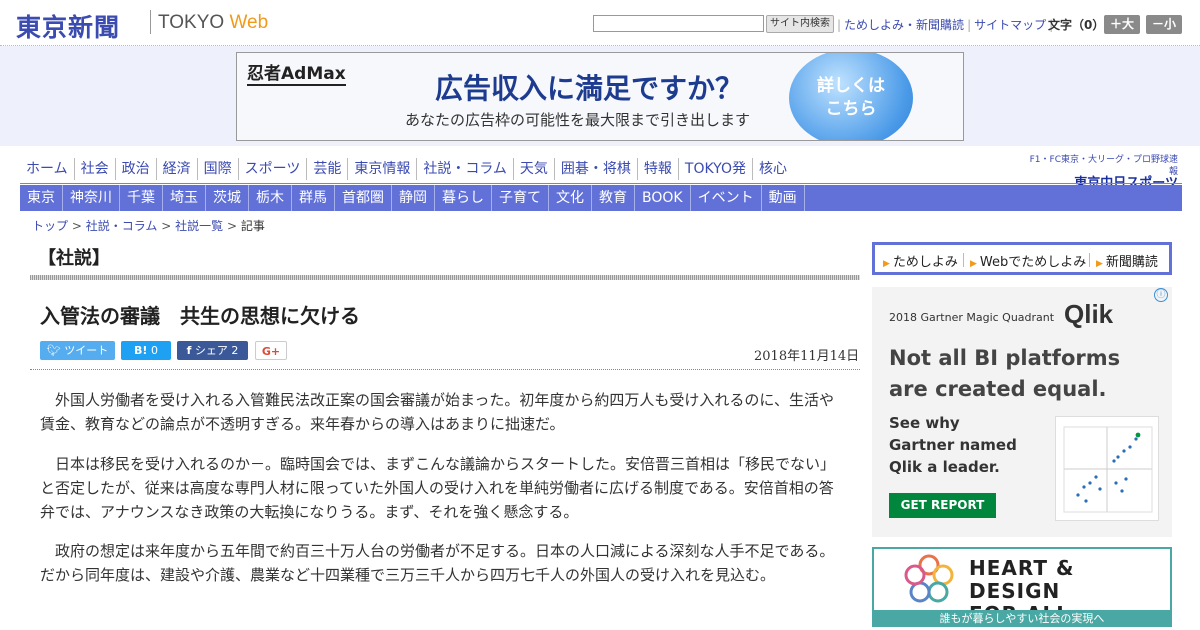 The width and height of the screenshot is (1200, 630). I want to click on header-links: | ためしよみ・新聞購読 | サイトマップ |, so click(945, 24).